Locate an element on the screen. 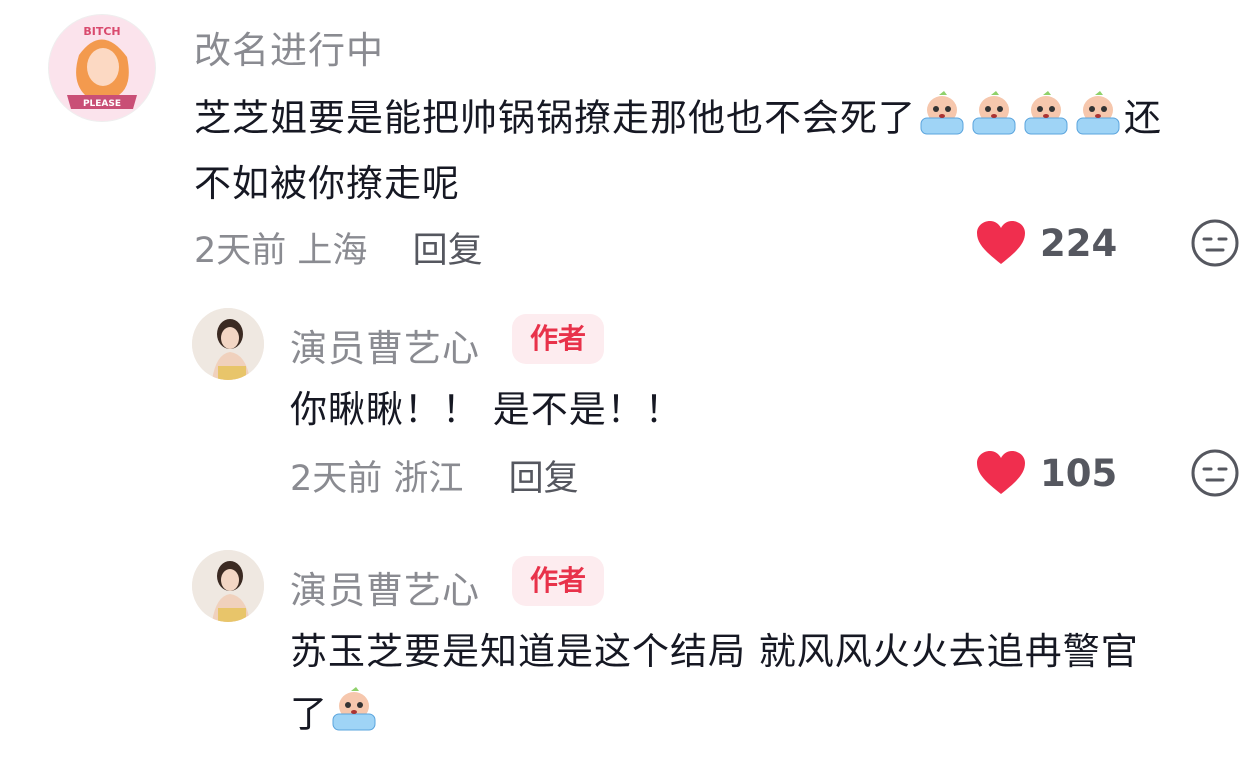  comment-text: 芝芝姐要是能把帅锅锅撩走那他也不会死了 还 不如被你撩走呢 is located at coordinates (719, 150).